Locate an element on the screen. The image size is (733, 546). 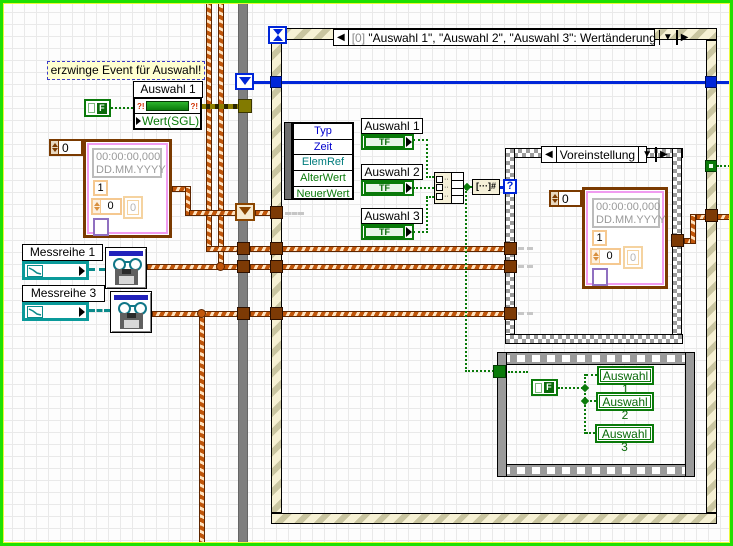
auswahl2-terminal: TF is located at coordinates (387, 188).